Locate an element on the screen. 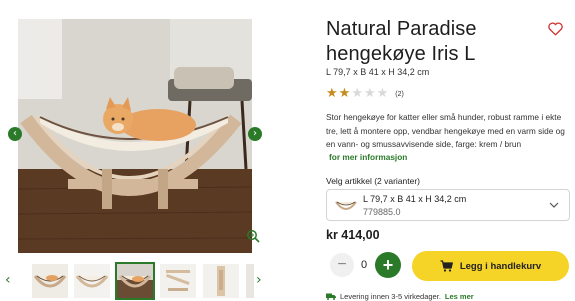 The width and height of the screenshot is (575, 301). chevron-down-icon is located at coordinates (554, 205).